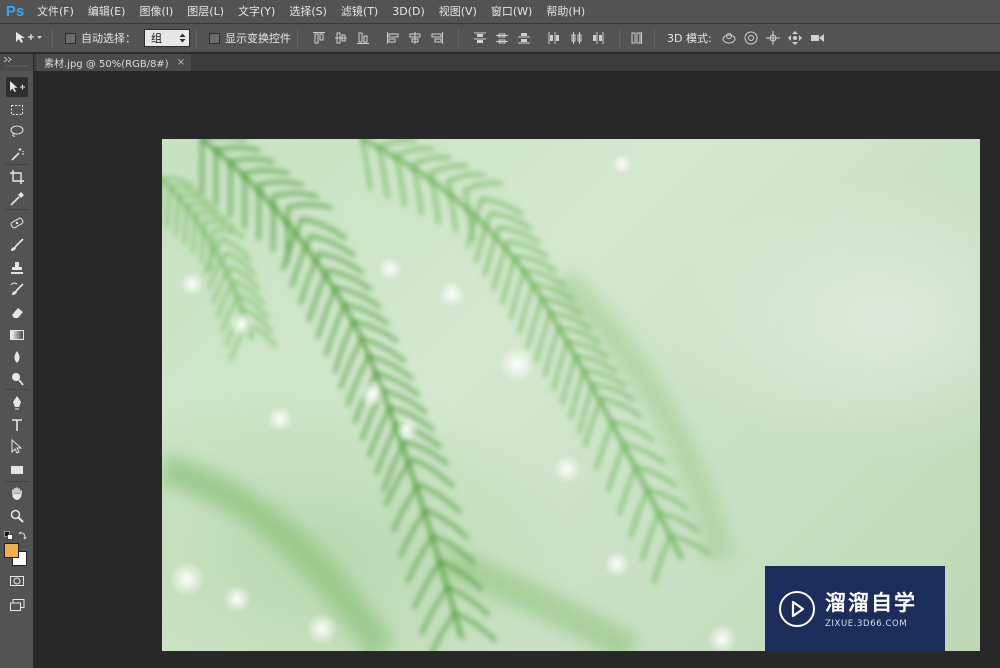  Describe the element at coordinates (17, 223) in the screenshot. I see `healing-brush-icon` at that location.